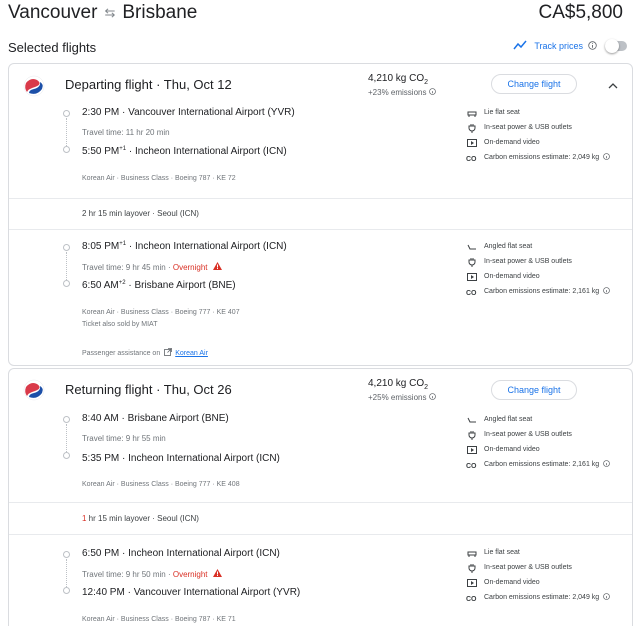 This screenshot has width=639, height=626. Describe the element at coordinates (534, 84) in the screenshot. I see `change-departing-flight-button: Change flight` at that location.